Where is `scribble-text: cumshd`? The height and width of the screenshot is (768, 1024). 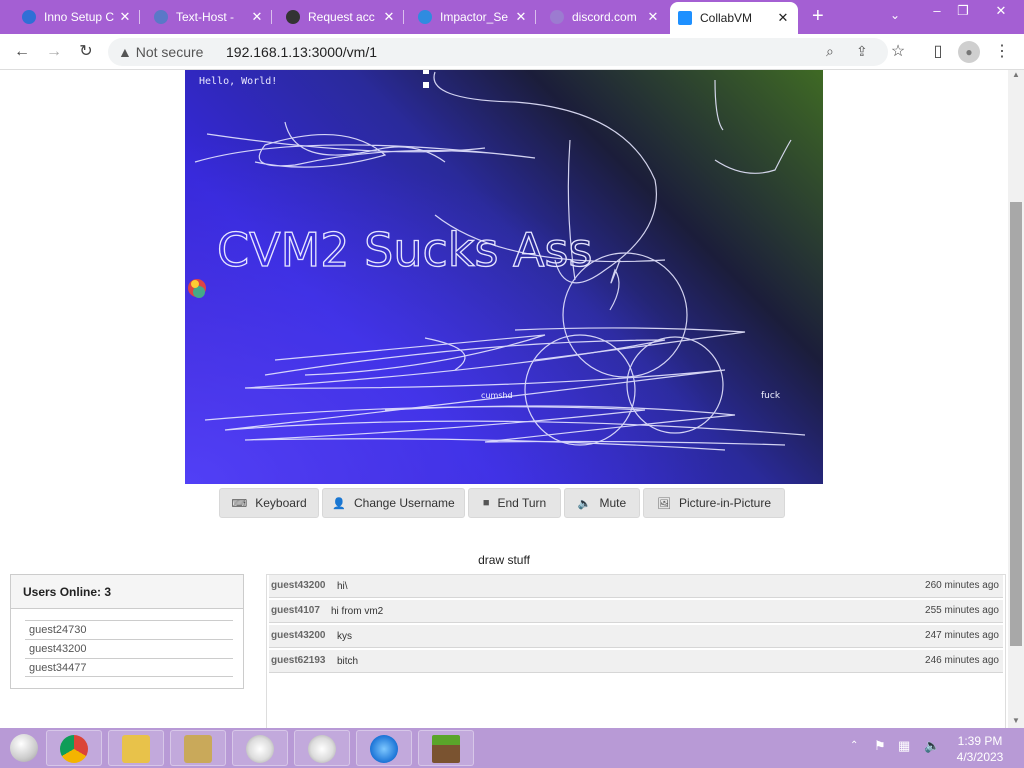
scribble-text: cumshd is located at coordinates (497, 395).